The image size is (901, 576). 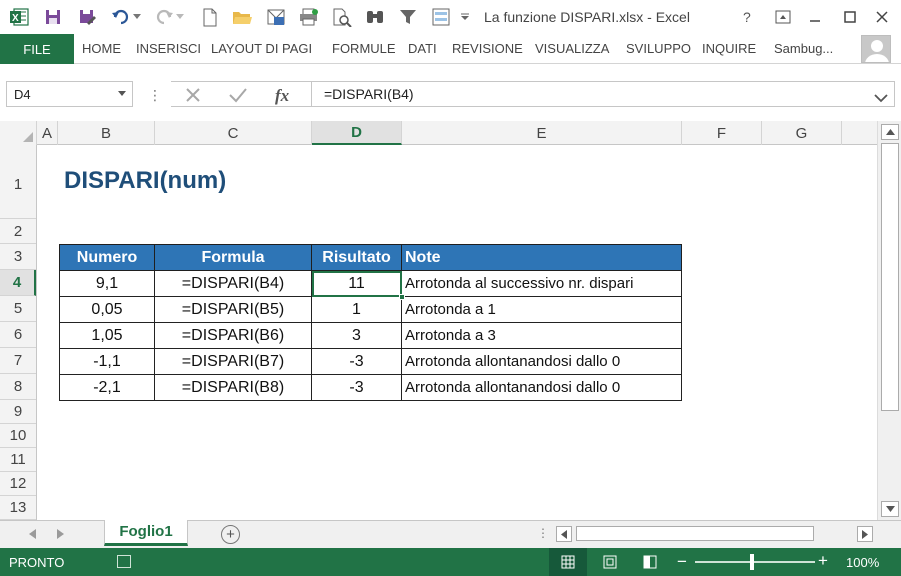 I want to click on zoom-level: 100%, so click(x=862, y=562).